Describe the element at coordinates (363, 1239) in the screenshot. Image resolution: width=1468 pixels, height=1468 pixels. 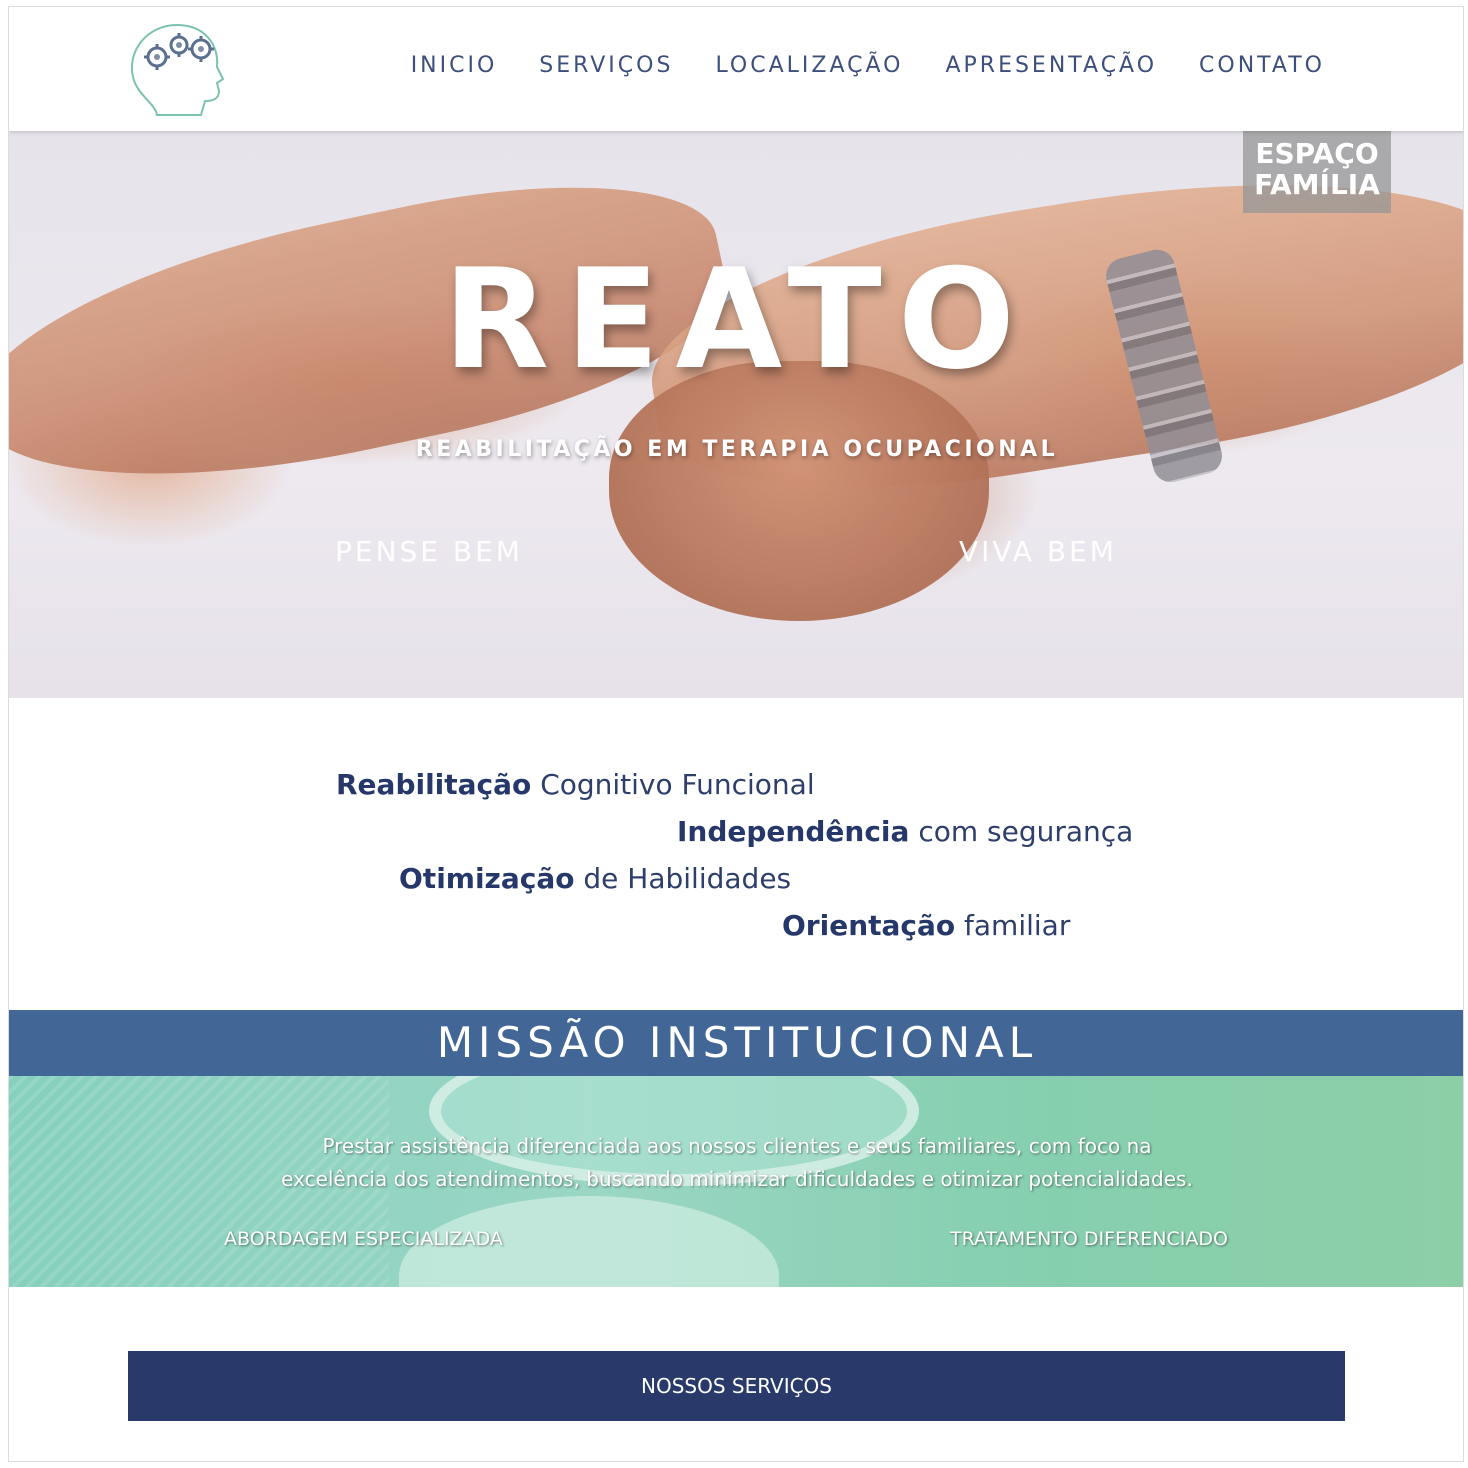
I see `mission-label-left: ABORDAGEM ESPECIALIZADA` at that location.